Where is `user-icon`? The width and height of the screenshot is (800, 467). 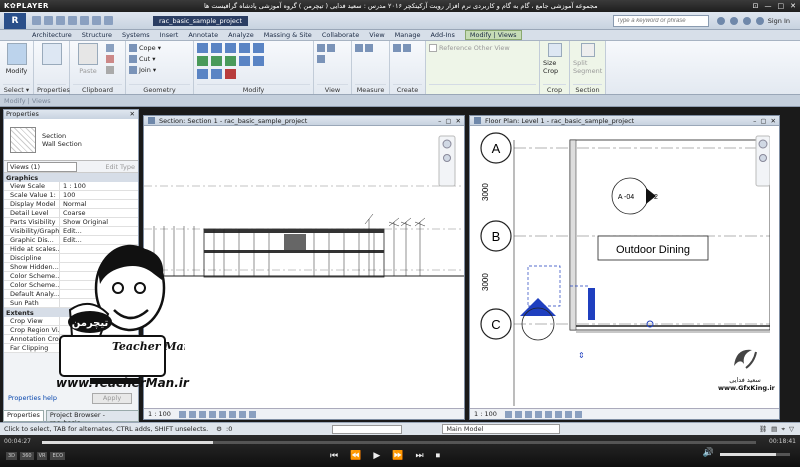
user-icon is located at coordinates (759, 20).